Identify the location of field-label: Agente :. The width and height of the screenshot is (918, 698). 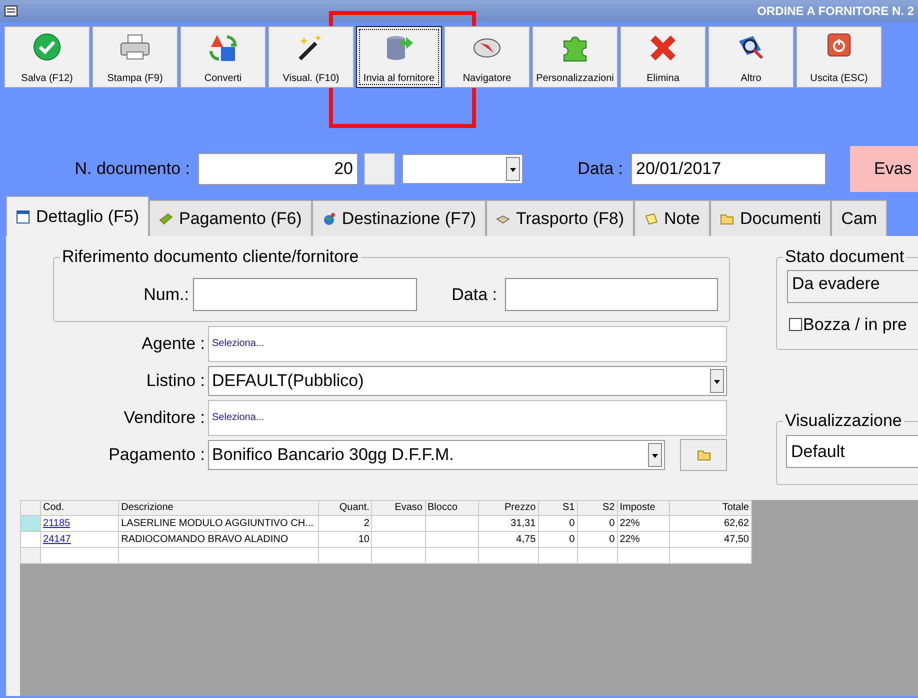
(173, 344).